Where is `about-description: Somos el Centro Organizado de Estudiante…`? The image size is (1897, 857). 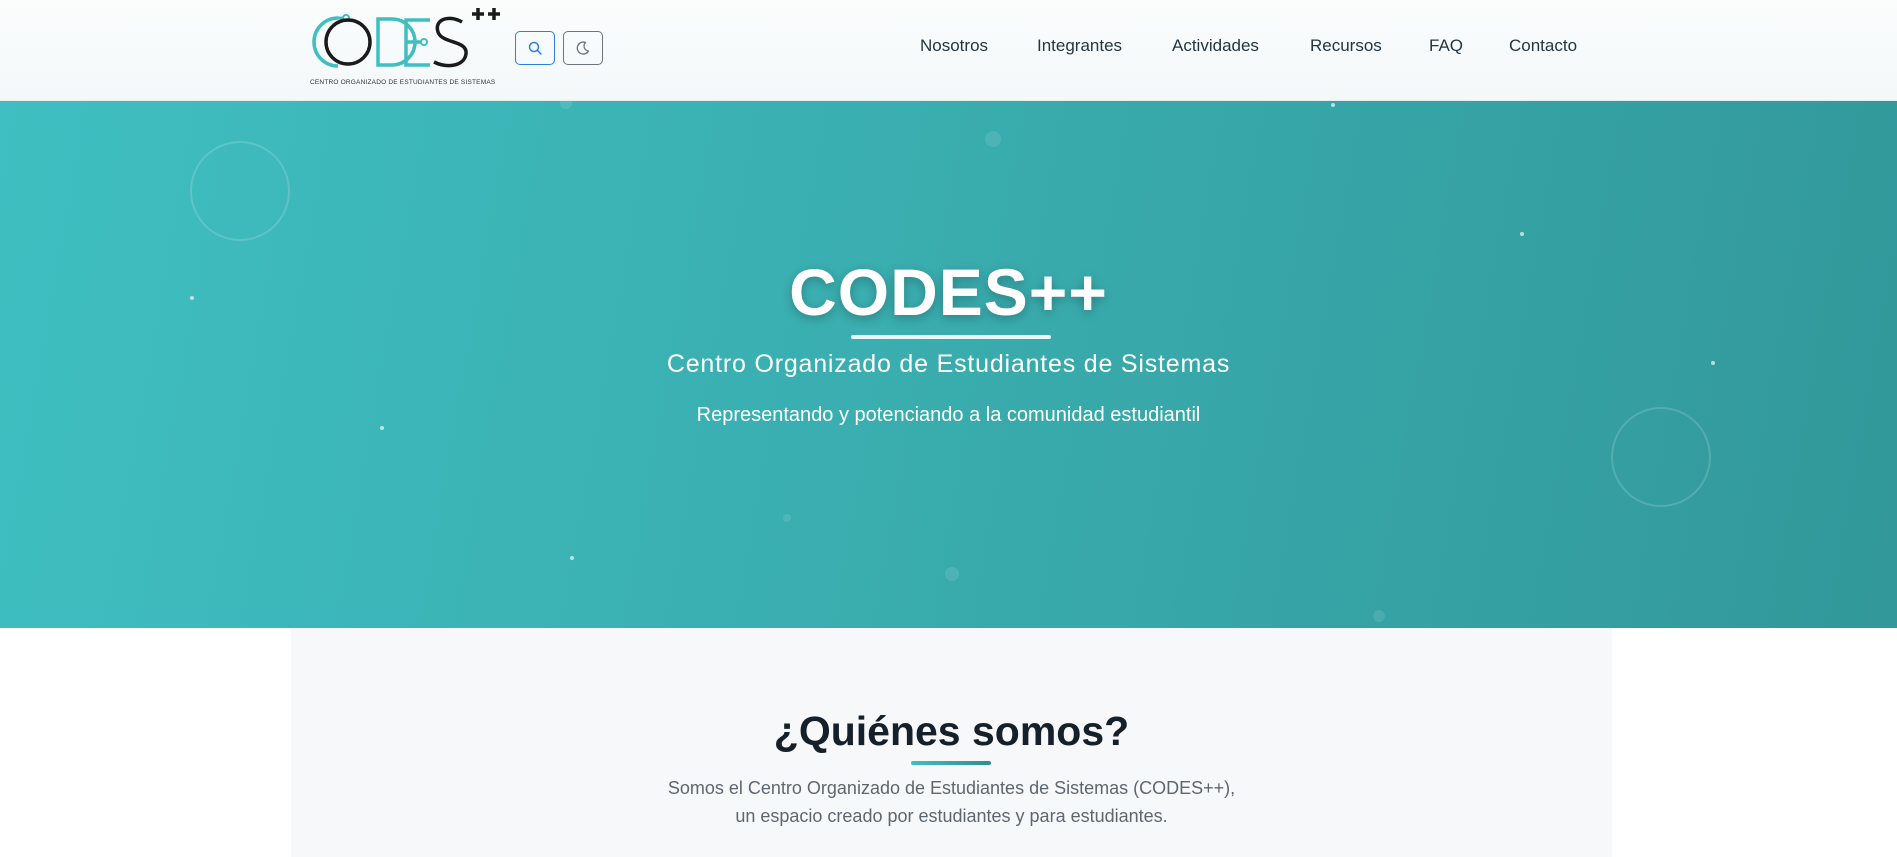 about-description: Somos el Centro Organizado de Estudiante… is located at coordinates (951, 802).